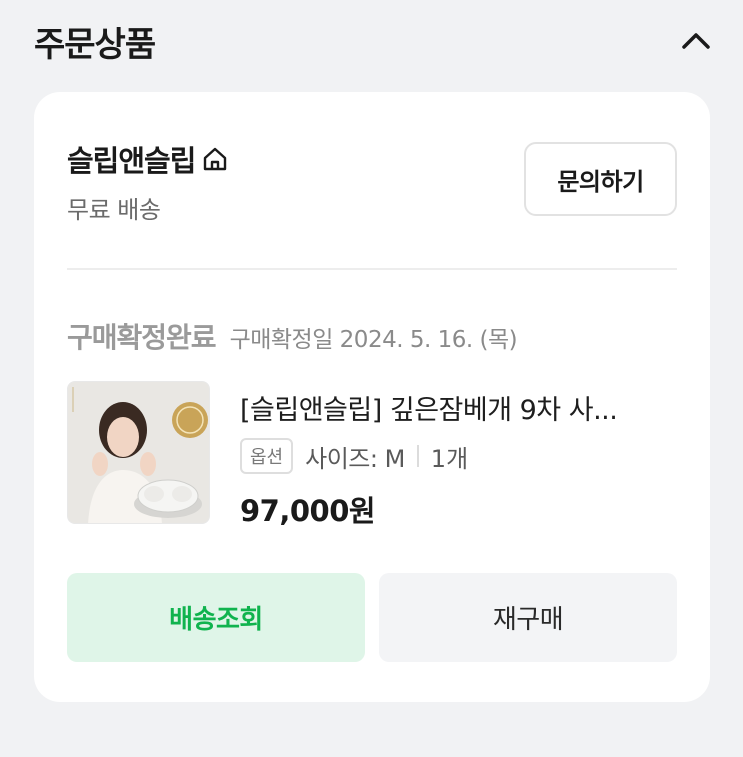  I want to click on home-icon, so click(215, 159).